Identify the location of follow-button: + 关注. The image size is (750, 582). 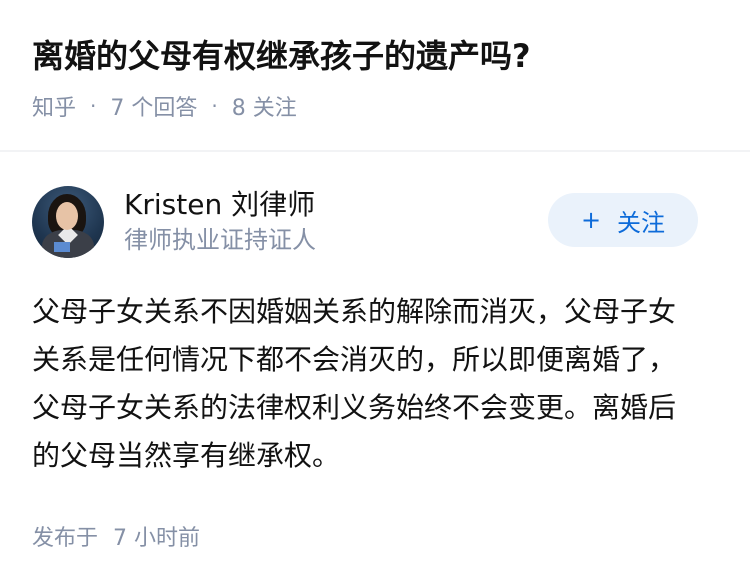
(623, 220).